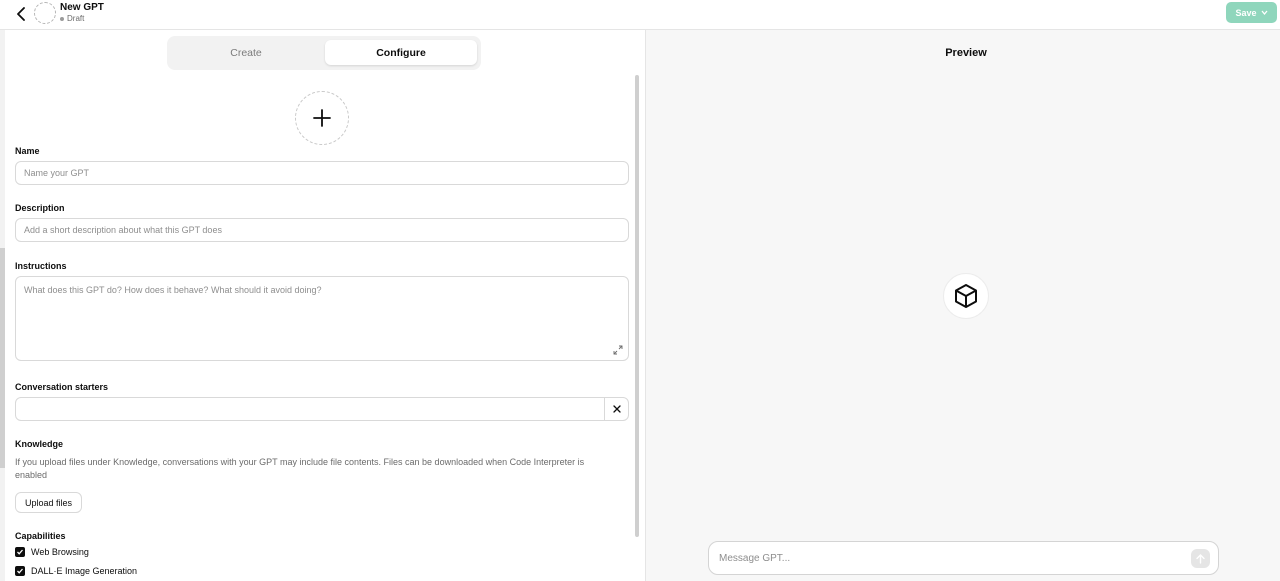 The width and height of the screenshot is (1280, 581). I want to click on cube-icon, so click(966, 296).